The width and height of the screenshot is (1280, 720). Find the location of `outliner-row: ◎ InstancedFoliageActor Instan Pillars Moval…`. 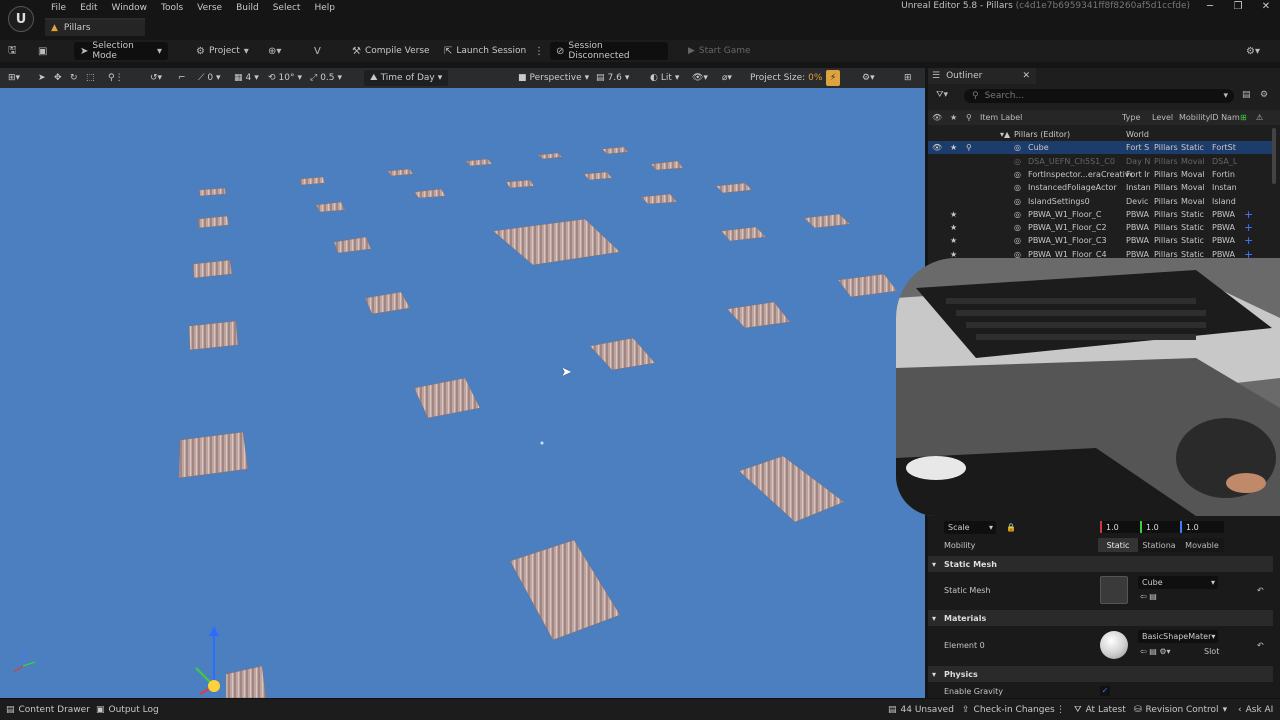

outliner-row: ◎ InstancedFoliageActor Instan Pillars Moval… is located at coordinates (1100, 187).